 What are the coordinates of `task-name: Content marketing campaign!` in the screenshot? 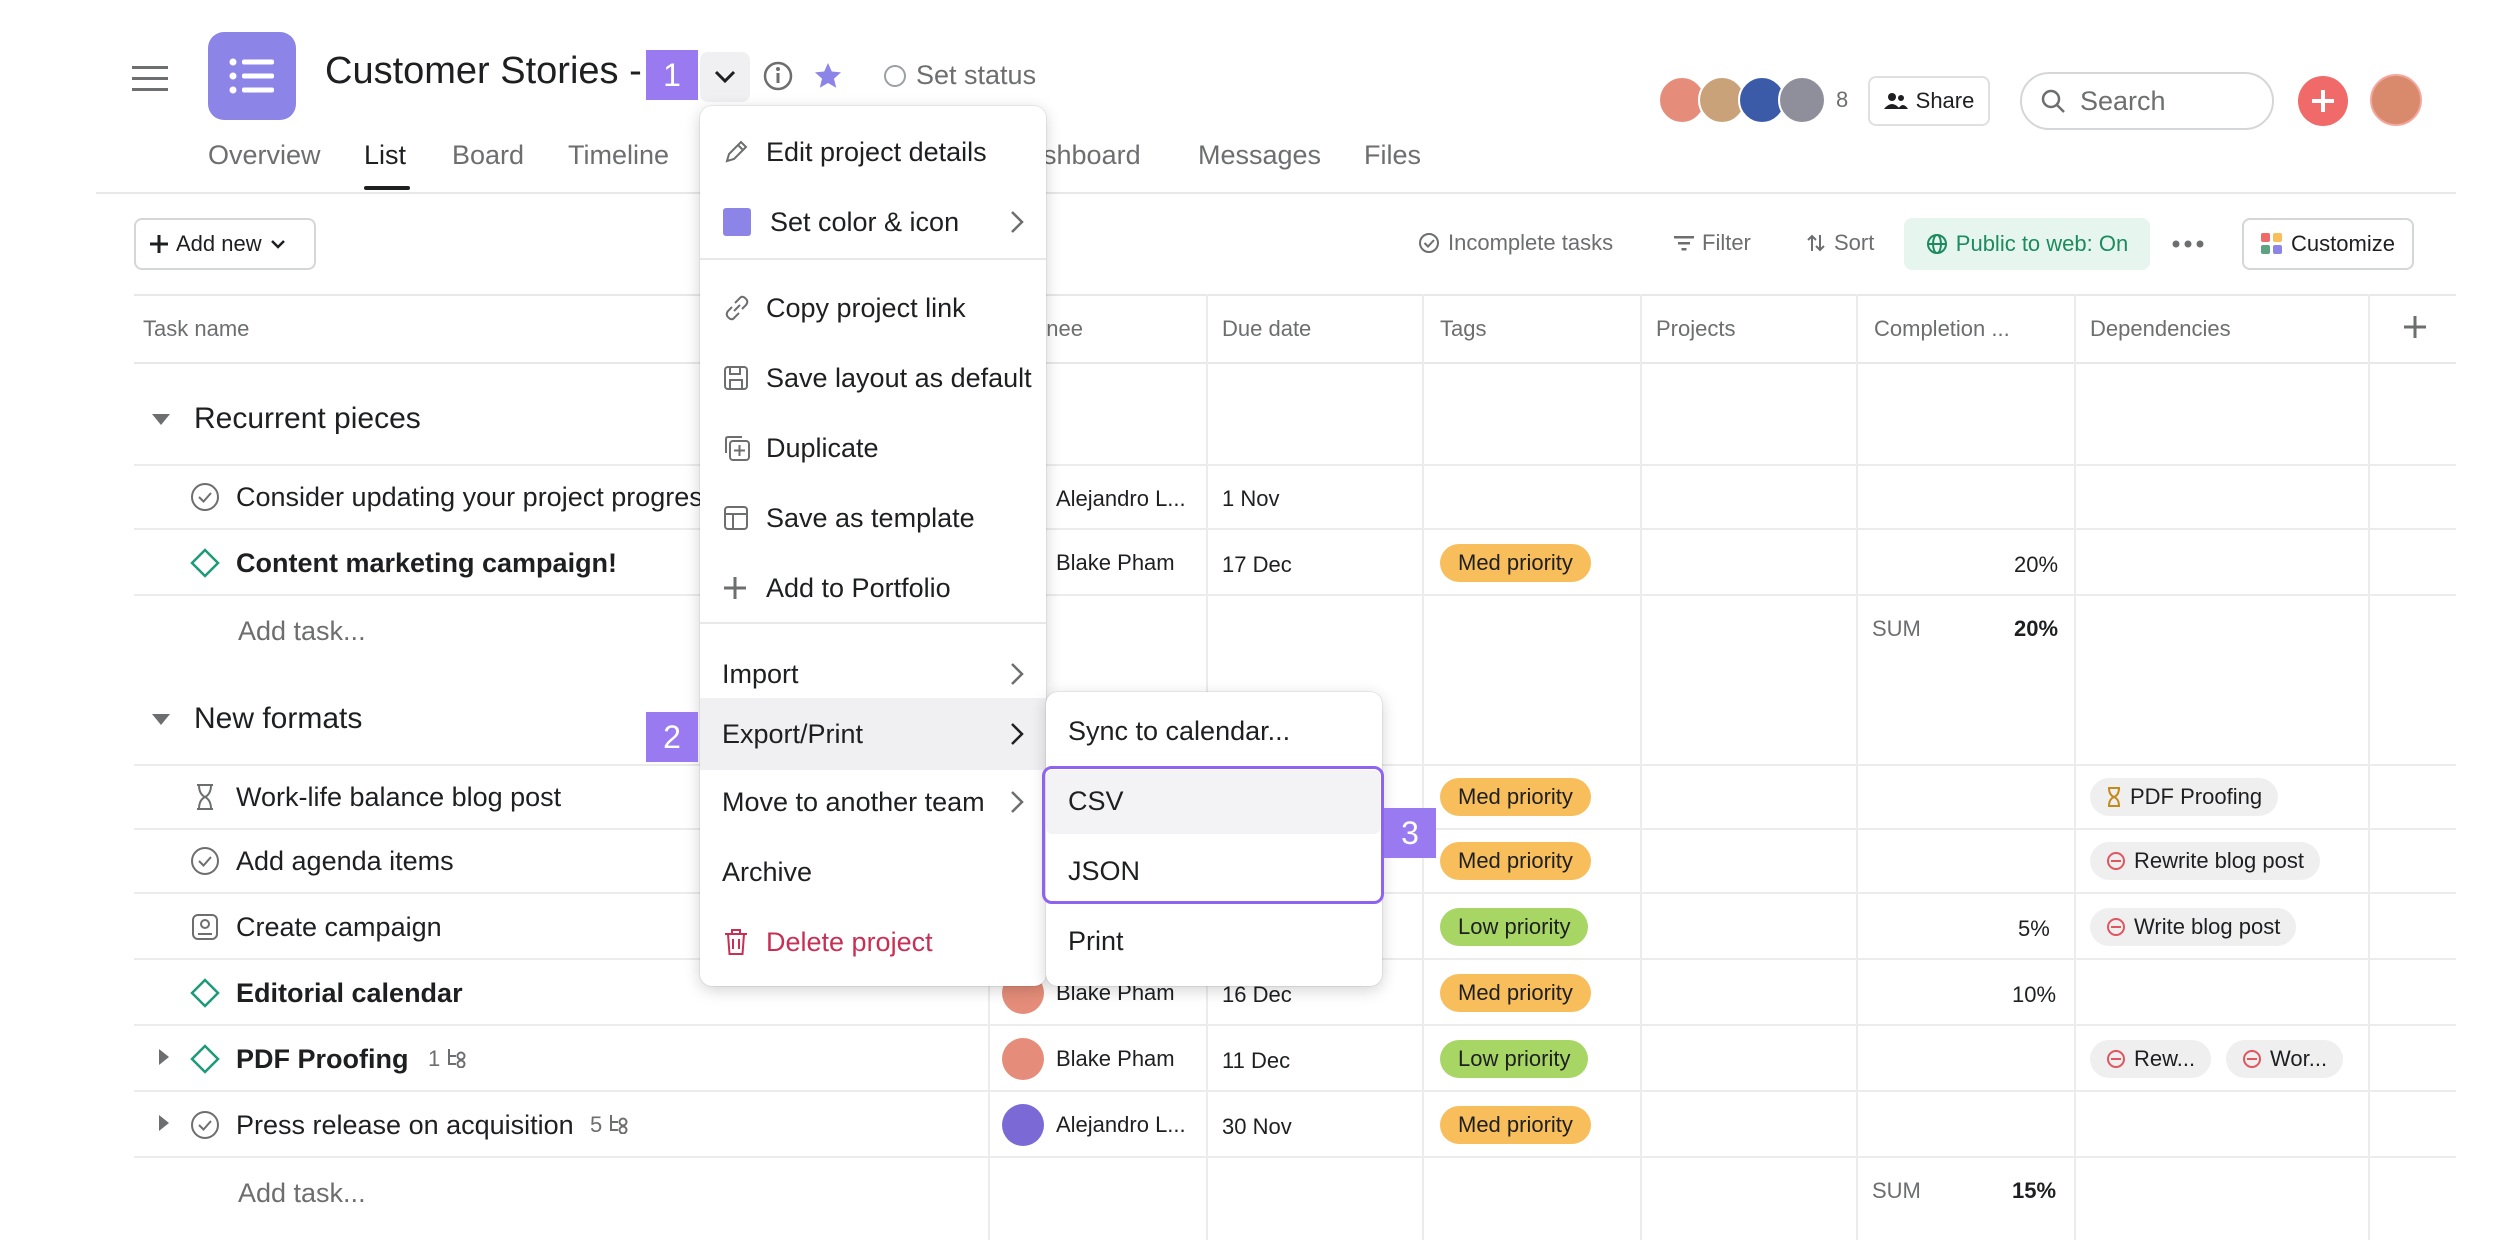 It's located at (426, 563).